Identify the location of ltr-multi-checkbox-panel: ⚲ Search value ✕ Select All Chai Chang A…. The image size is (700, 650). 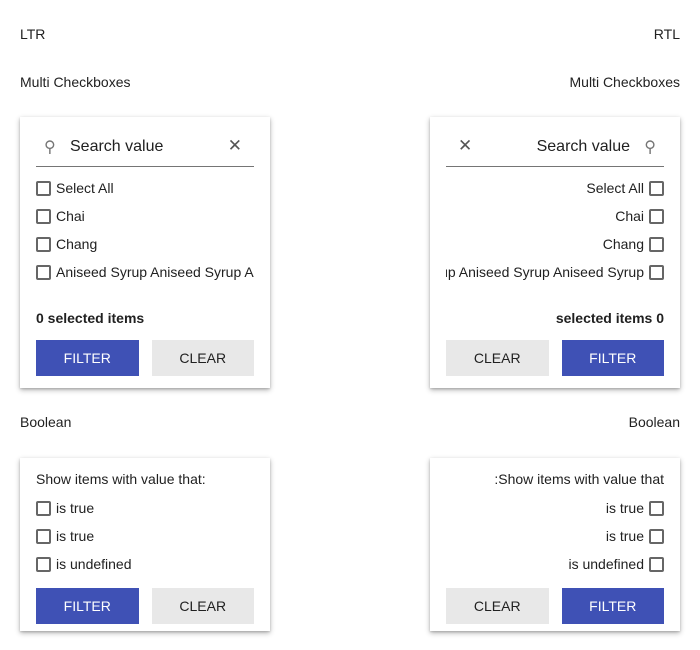
(145, 252).